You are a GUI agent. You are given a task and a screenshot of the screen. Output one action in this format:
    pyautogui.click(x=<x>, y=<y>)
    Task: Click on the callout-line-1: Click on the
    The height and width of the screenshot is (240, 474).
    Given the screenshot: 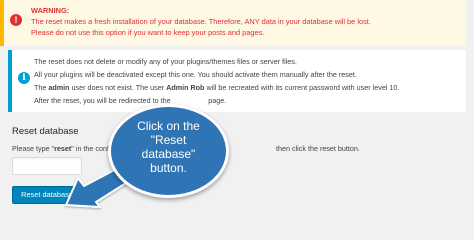 What is the action you would take?
    pyautogui.click(x=168, y=126)
    